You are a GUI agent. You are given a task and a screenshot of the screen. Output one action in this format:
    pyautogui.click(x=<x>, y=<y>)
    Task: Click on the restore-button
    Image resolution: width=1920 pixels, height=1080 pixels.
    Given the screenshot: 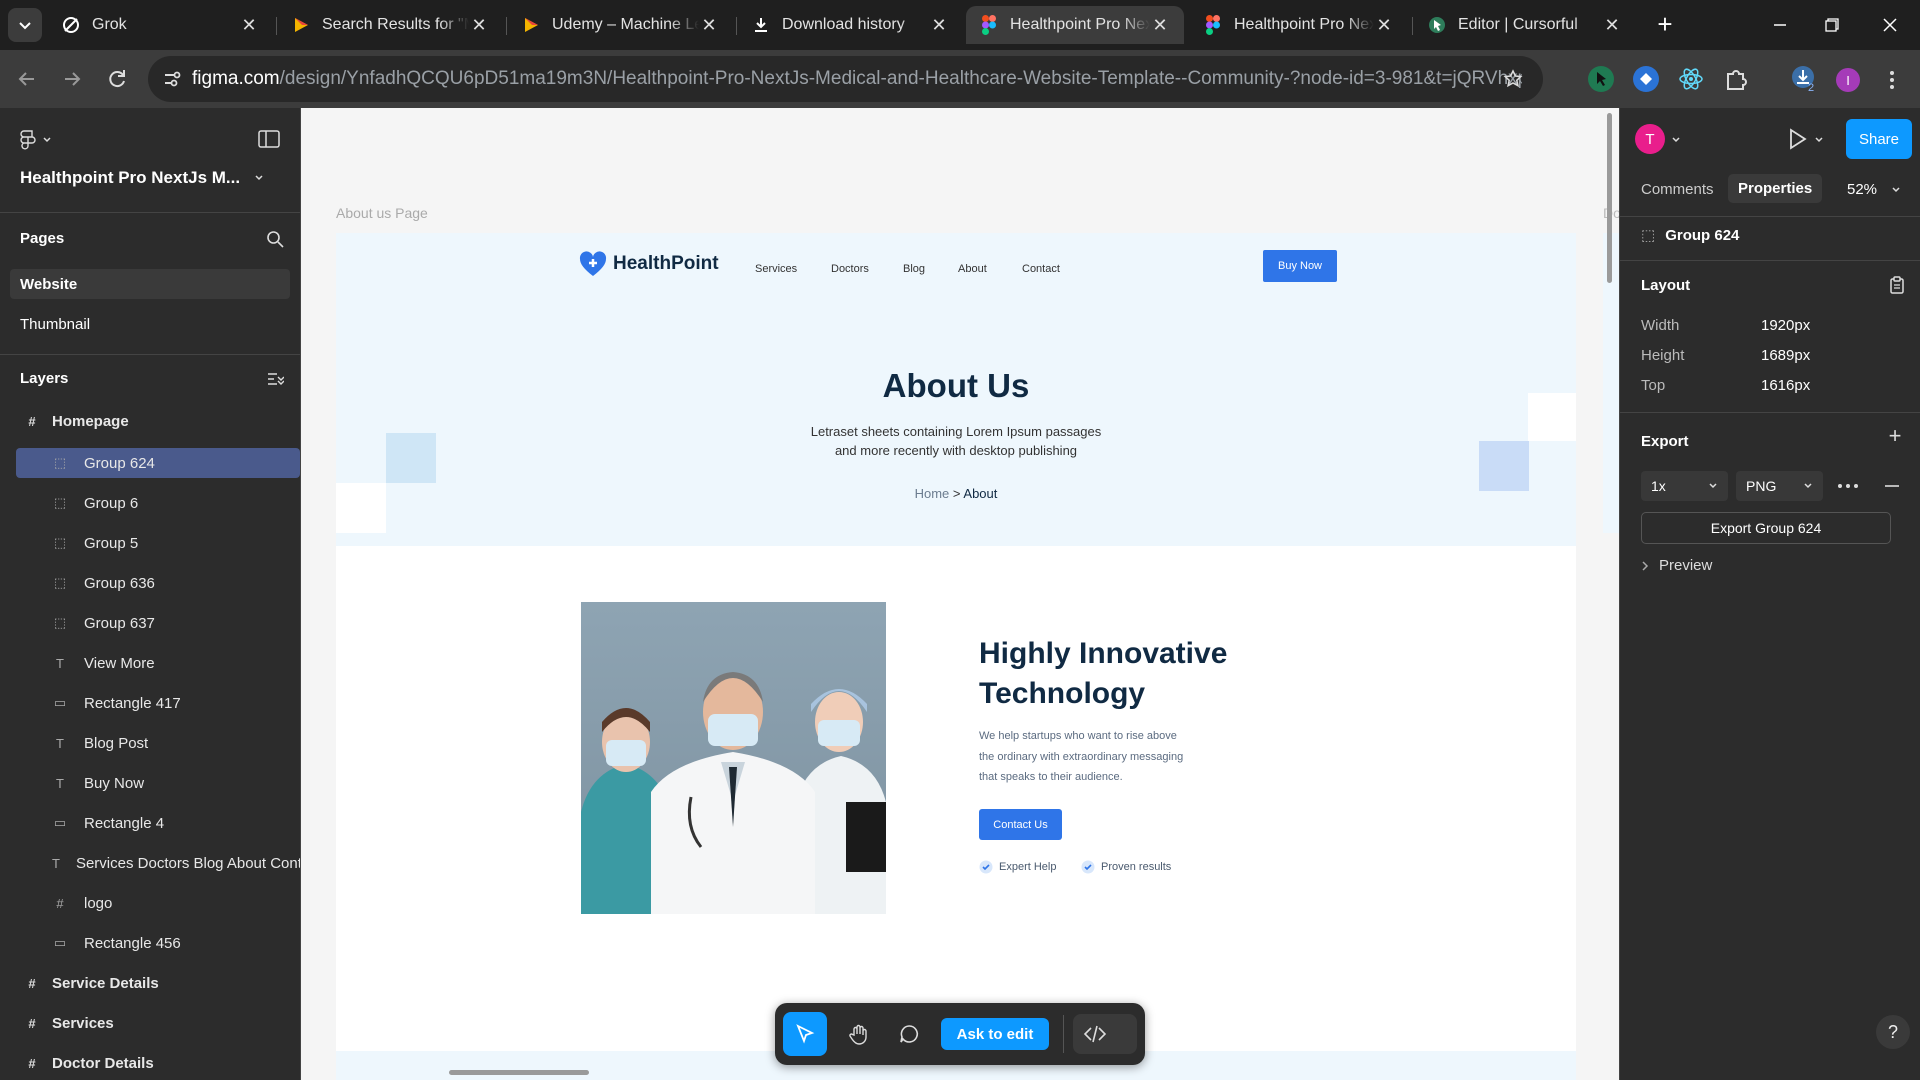 What is the action you would take?
    pyautogui.click(x=1832, y=25)
    